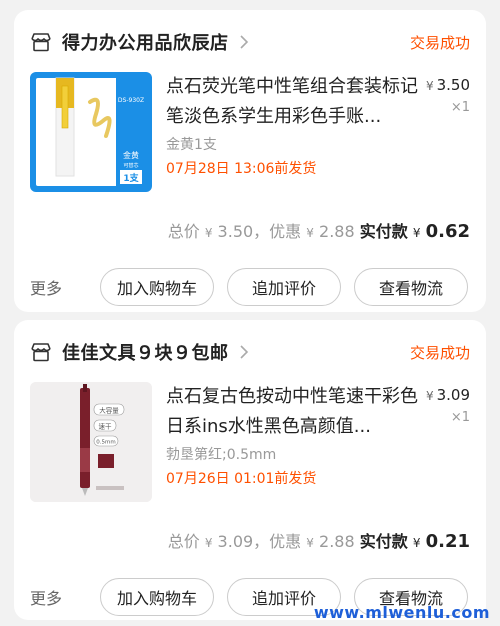 This screenshot has height=626, width=500. What do you see at coordinates (447, 541) in the screenshot?
I see `paid-amount: 0.21` at bounding box center [447, 541].